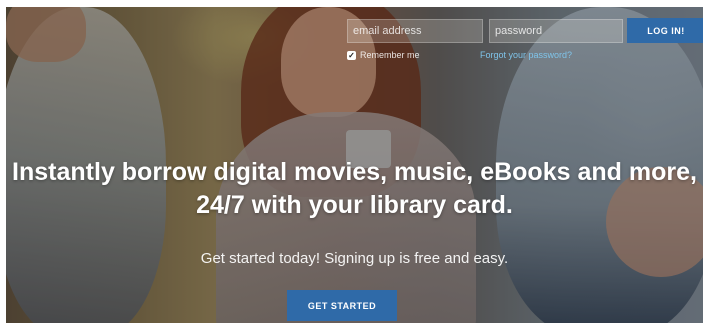 Image resolution: width=708 pixels, height=327 pixels. I want to click on password-input, so click(556, 31).